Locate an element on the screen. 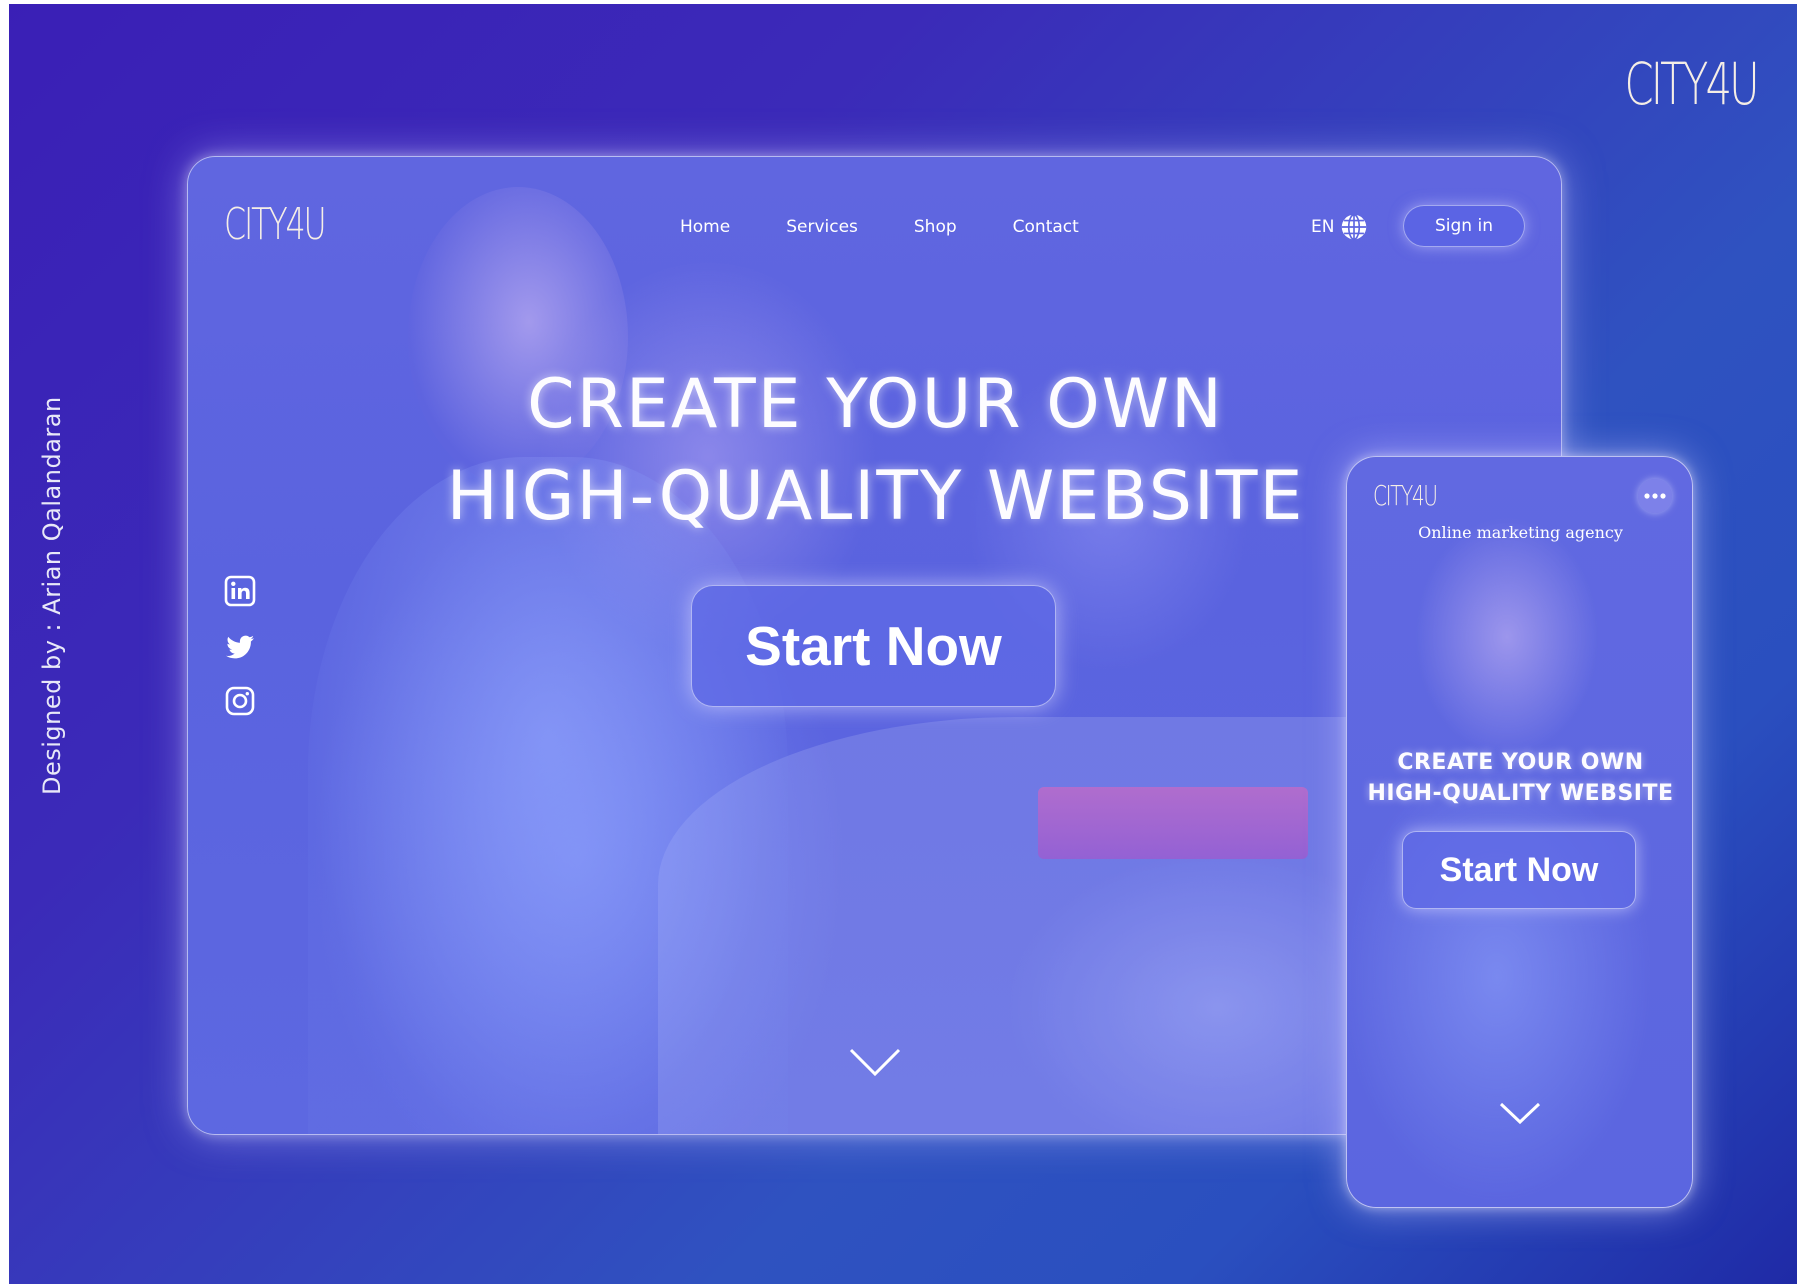 The image size is (1797, 1284). nav-shop: Shop is located at coordinates (935, 227).